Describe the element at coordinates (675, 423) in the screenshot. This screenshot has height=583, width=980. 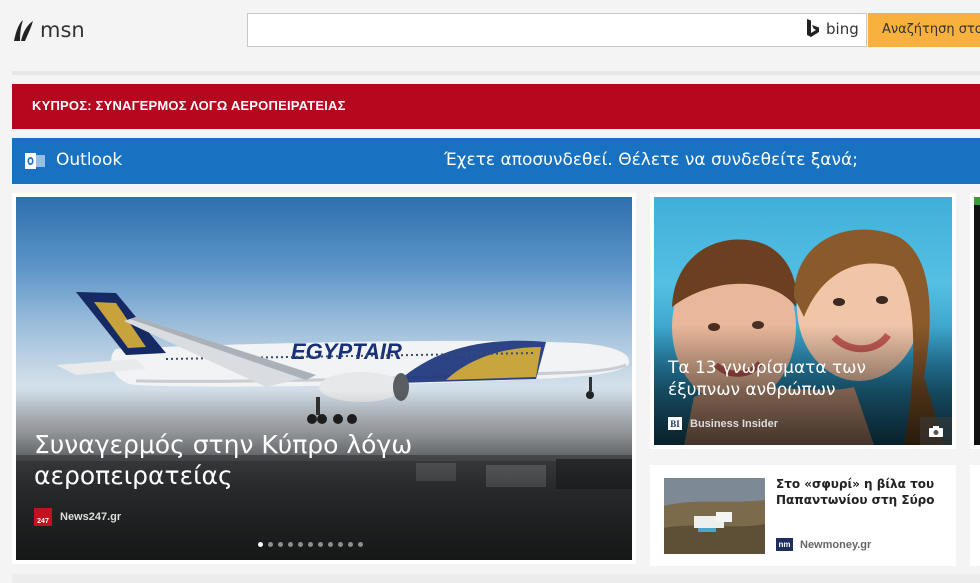
I see `business-insider-logo-icon: BI` at that location.